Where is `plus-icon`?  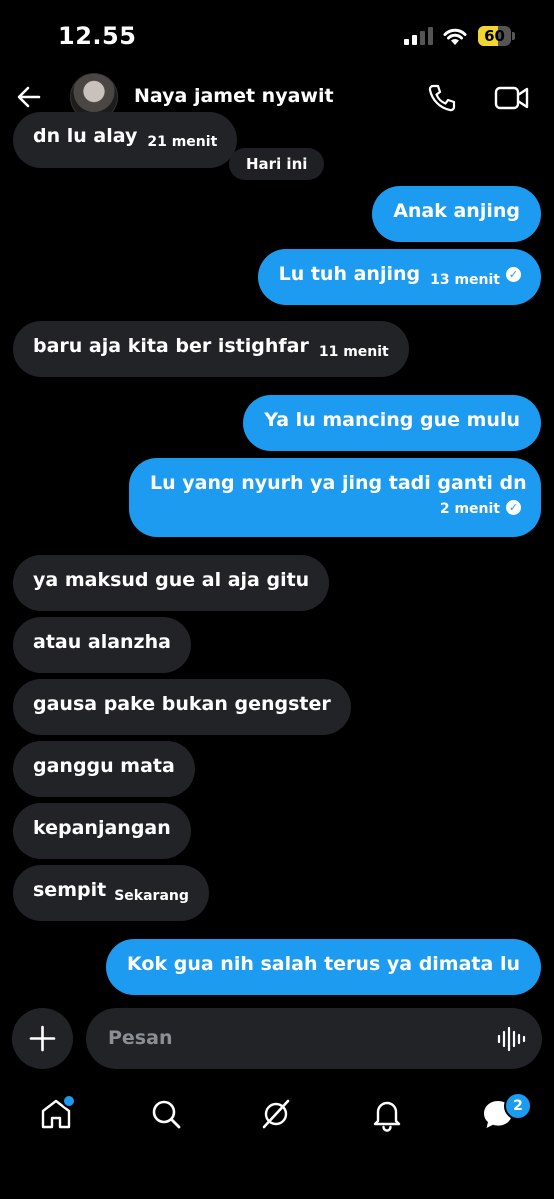 plus-icon is located at coordinates (42, 1038).